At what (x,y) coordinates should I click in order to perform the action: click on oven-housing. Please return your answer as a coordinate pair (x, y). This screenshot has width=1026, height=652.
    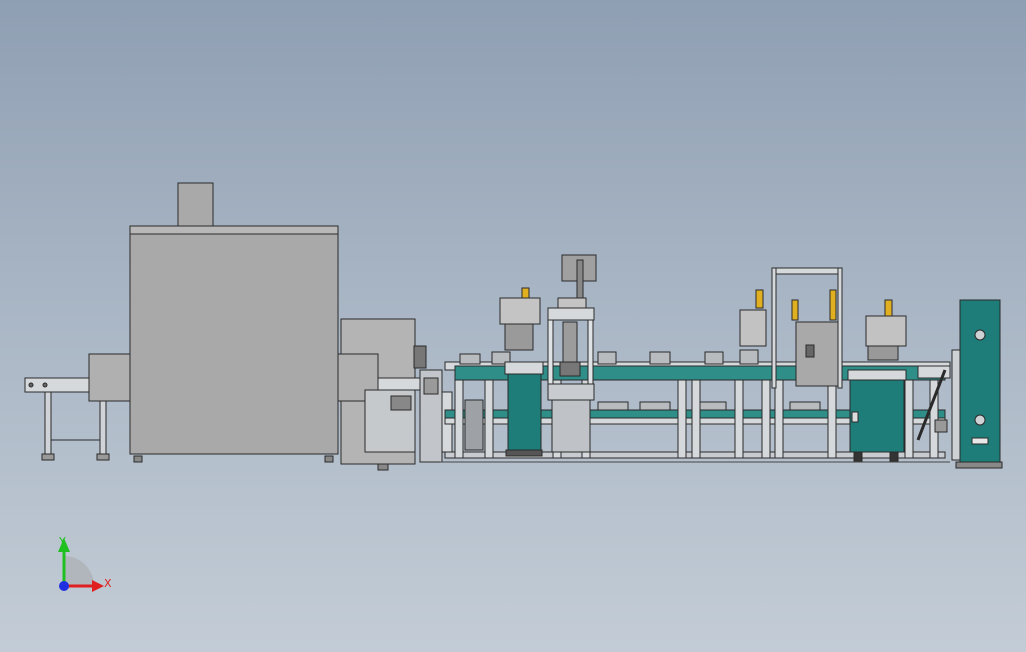
    Looking at the image, I should click on (213, 322).